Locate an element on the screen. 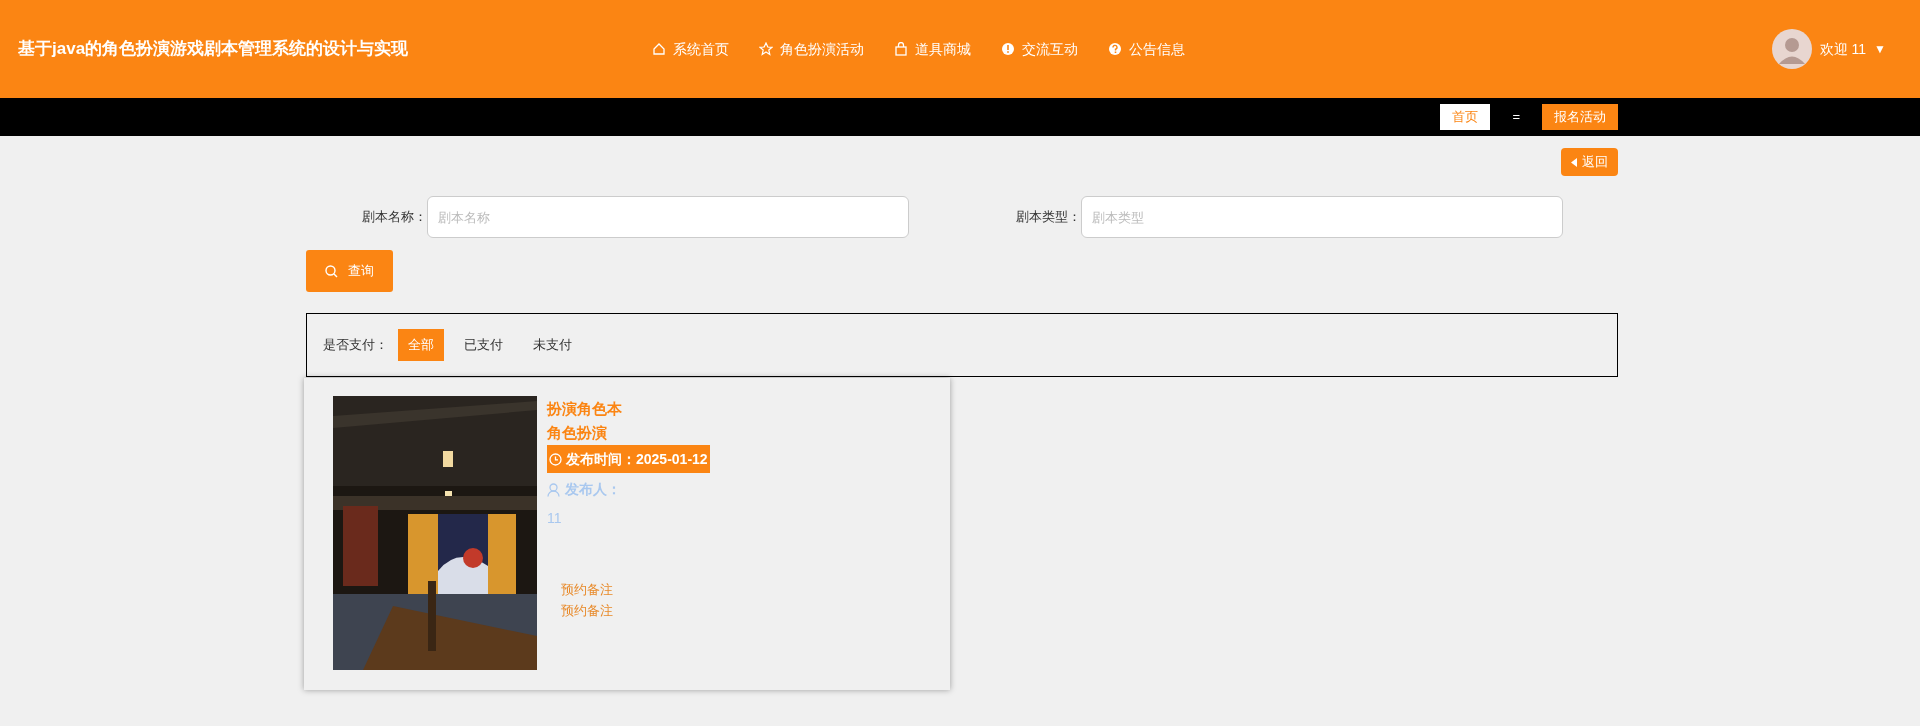  back-button: 返回 is located at coordinates (1589, 162).